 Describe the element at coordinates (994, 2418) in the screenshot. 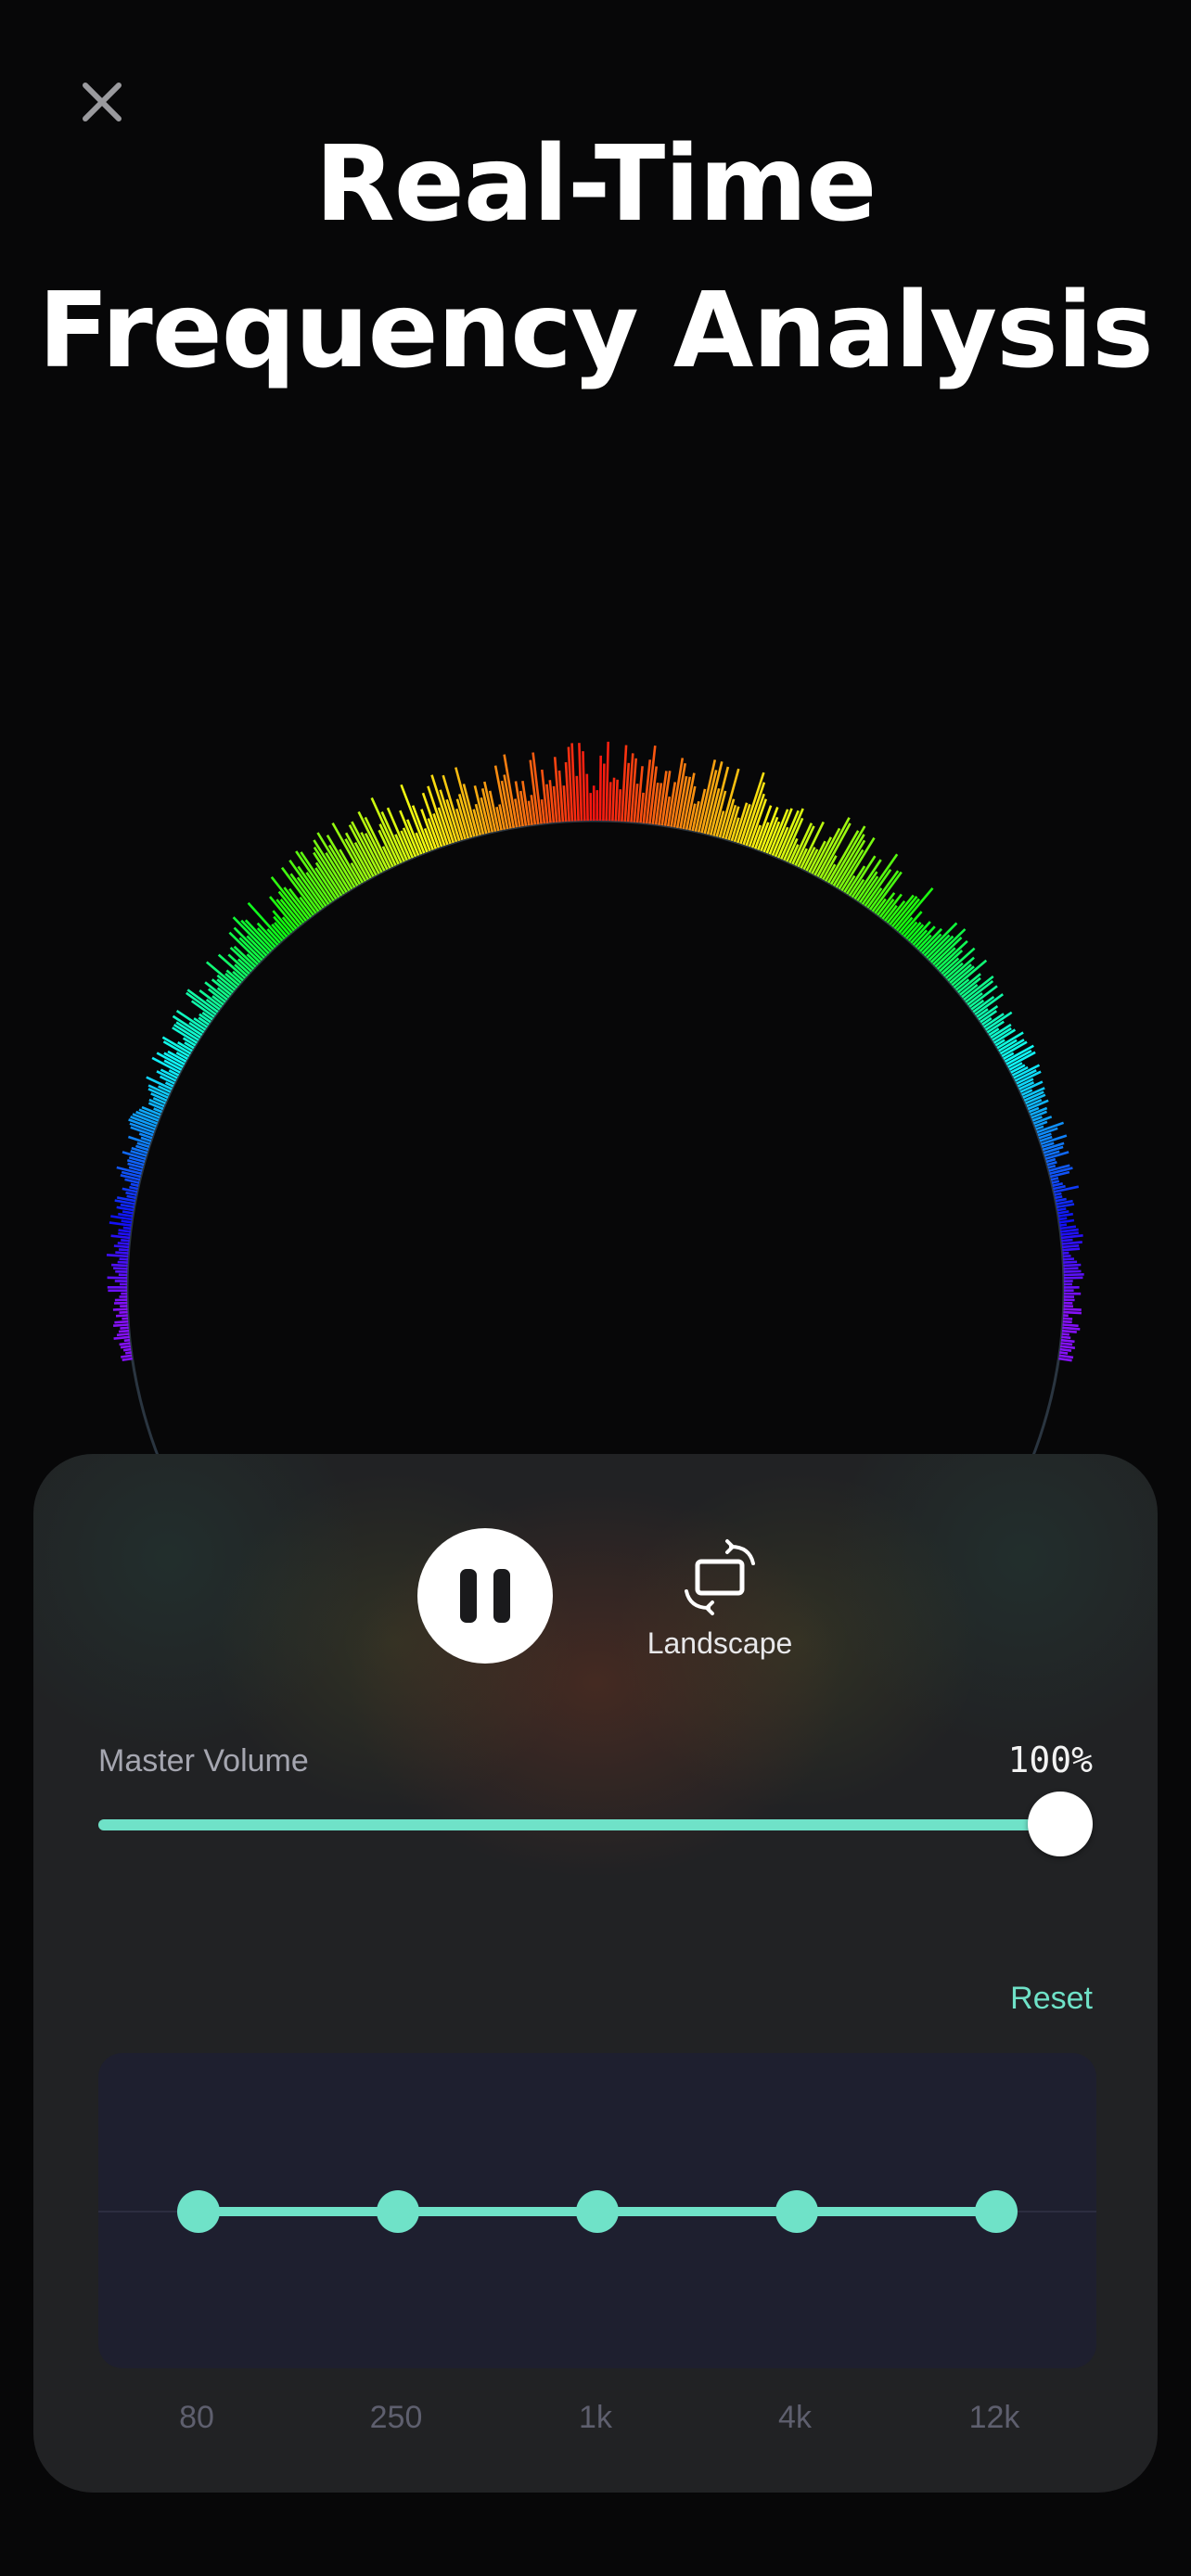

I see `eq-band-label: 12k` at that location.